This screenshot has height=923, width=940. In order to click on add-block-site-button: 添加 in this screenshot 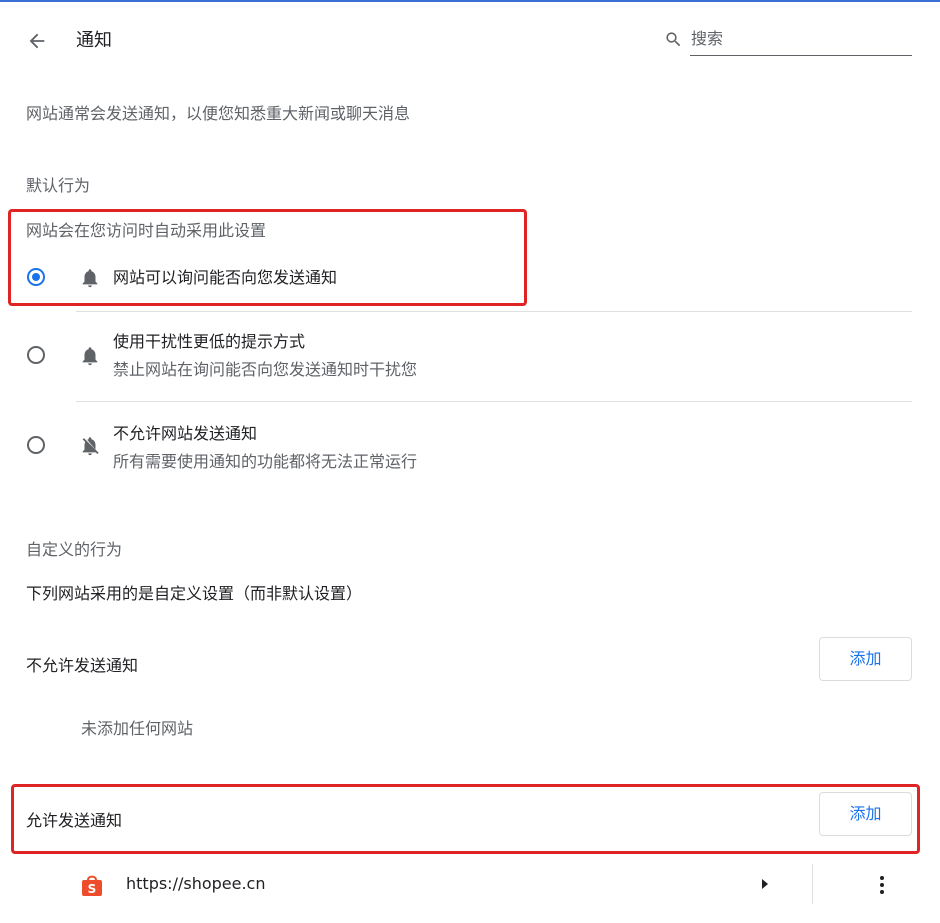, I will do `click(865, 659)`.